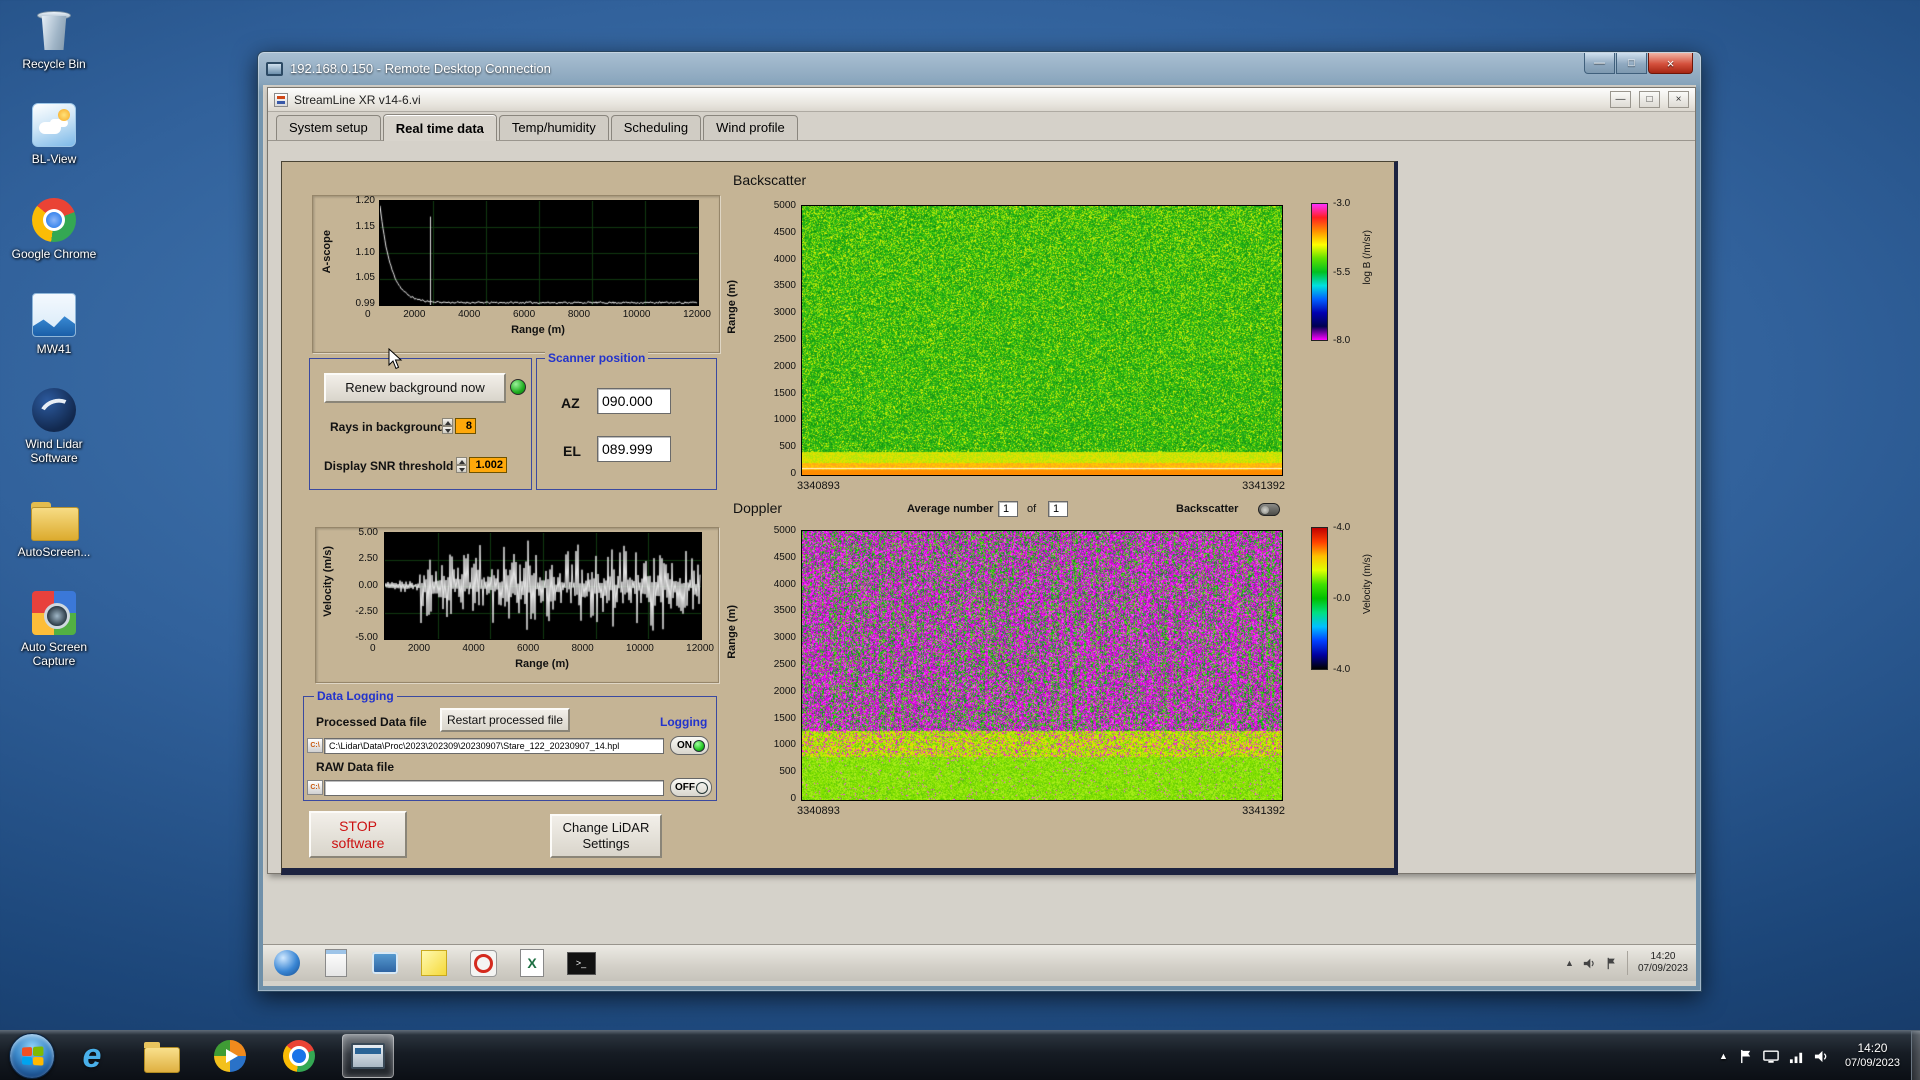 This screenshot has width=1920, height=1080. I want to click on tick-label: -5.00, so click(366, 637).